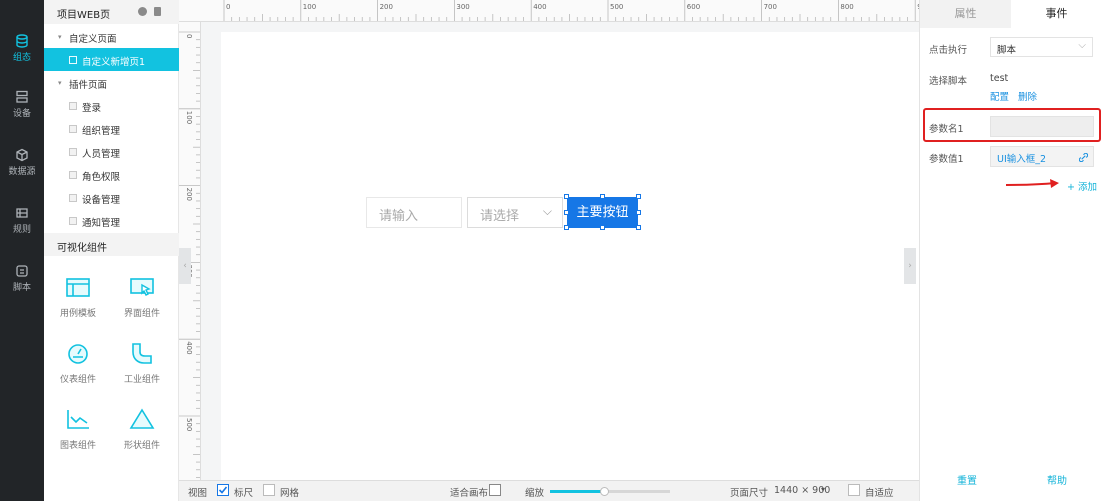  I want to click on rail-item-rule: 规则, so click(22, 224).